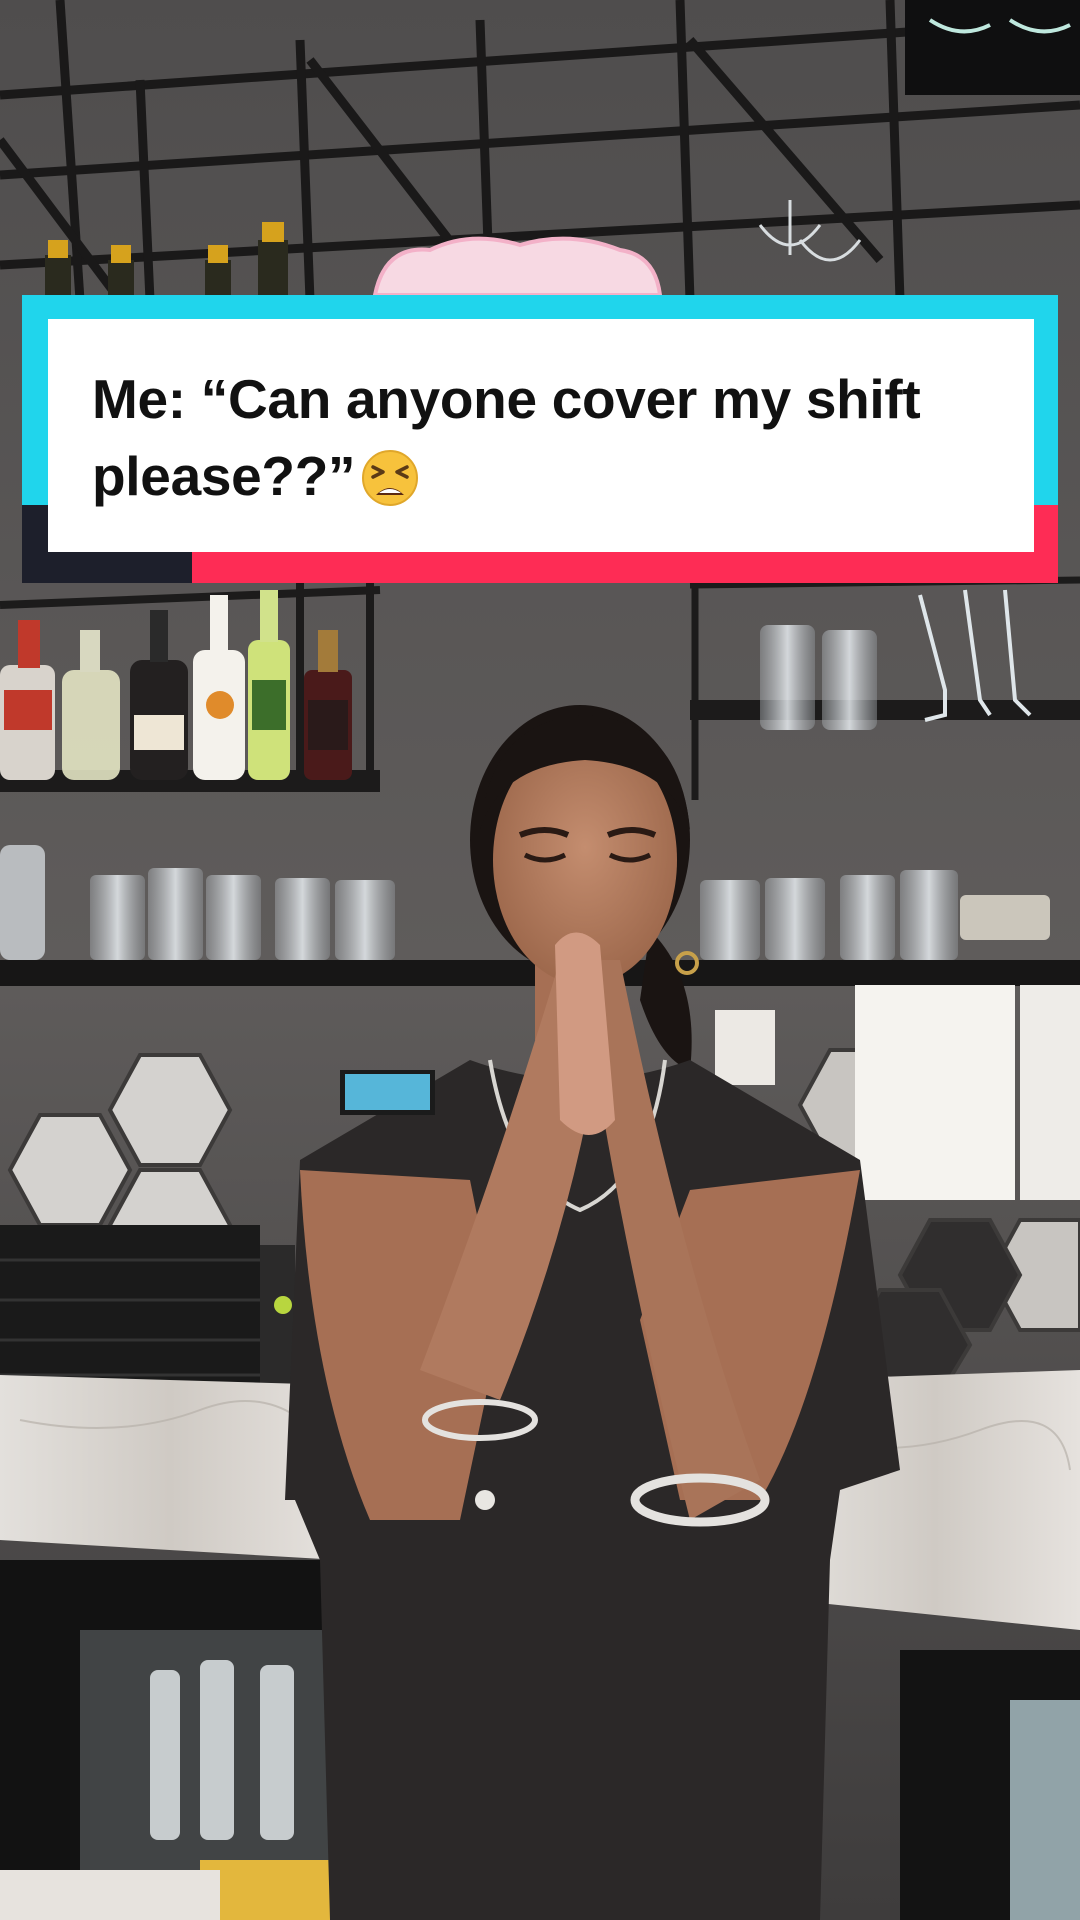 Image resolution: width=1080 pixels, height=1920 pixels. Describe the element at coordinates (992, 47) in the screenshot. I see `box-packaging` at that location.